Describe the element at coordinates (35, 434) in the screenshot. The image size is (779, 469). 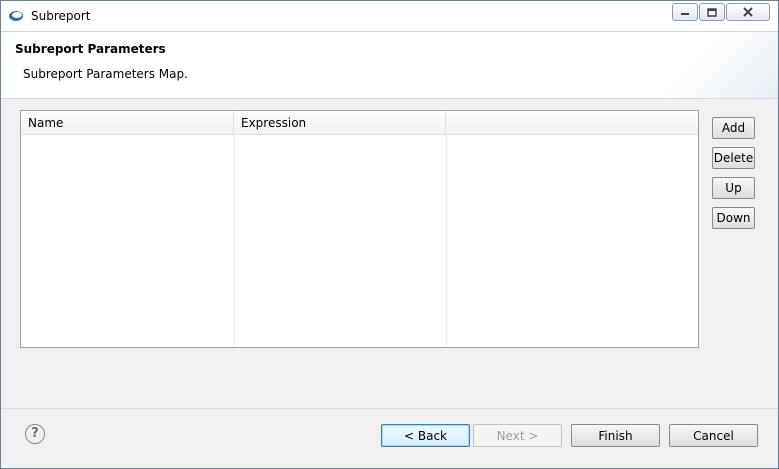
I see `help-icon: ?` at that location.